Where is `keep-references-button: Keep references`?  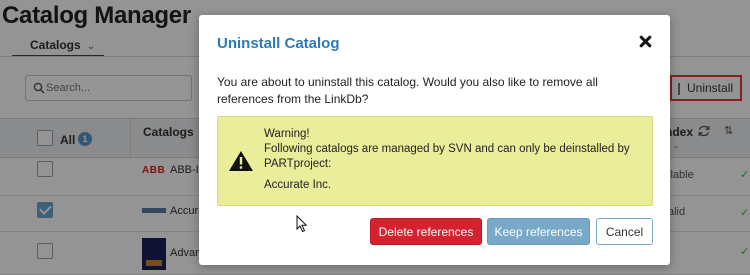
keep-references-button: Keep references is located at coordinates (538, 231).